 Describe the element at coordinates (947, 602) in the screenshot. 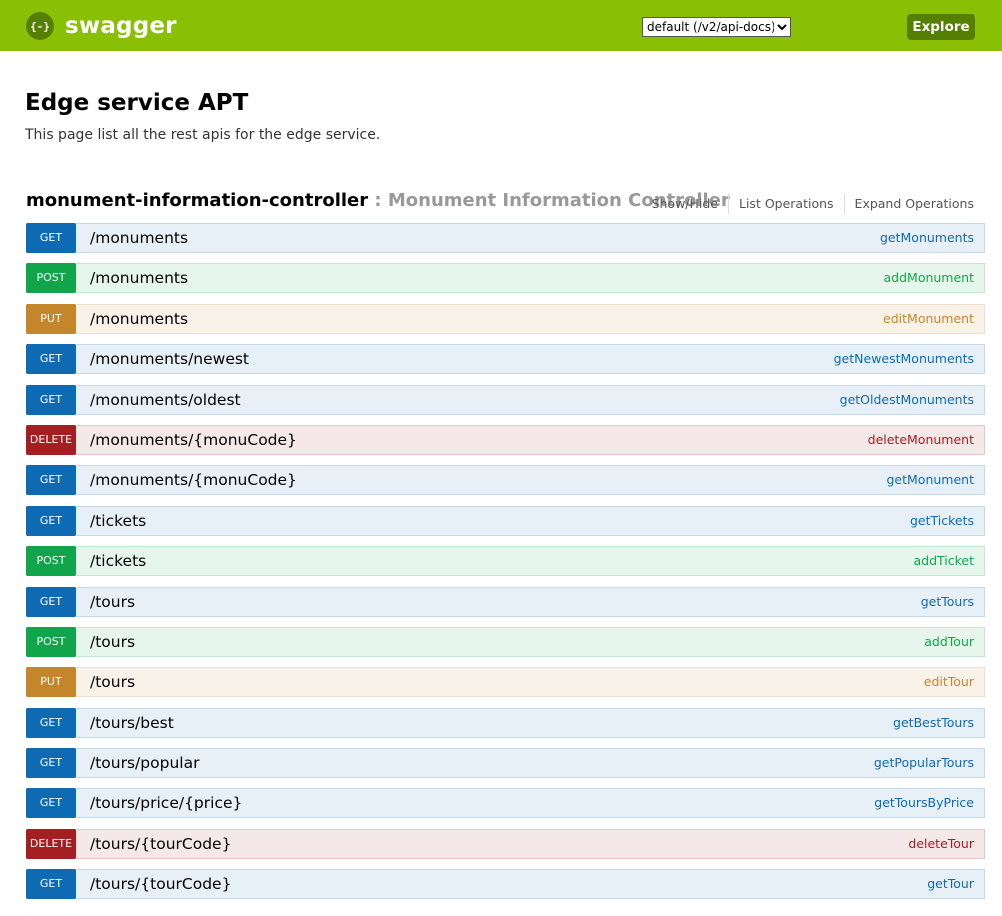

I see `operation-nickname: getTours` at that location.